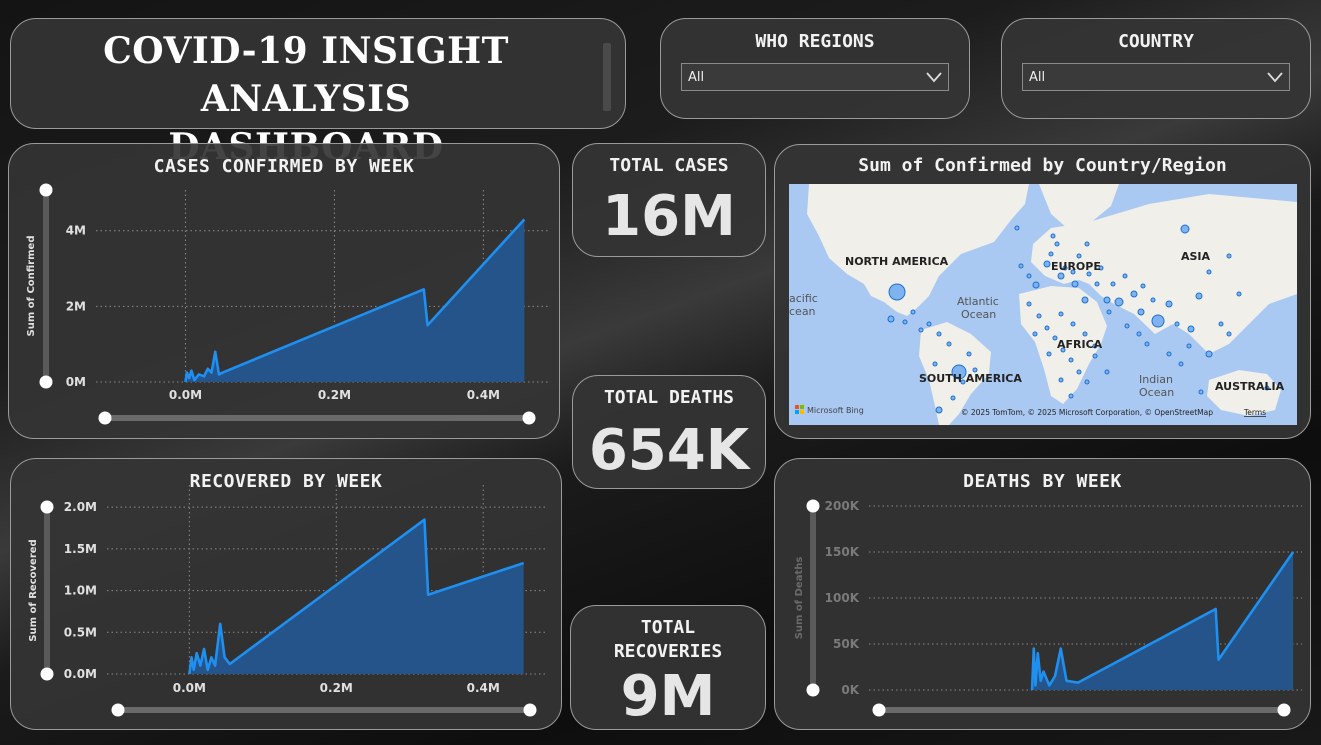 Image resolution: width=1321 pixels, height=745 pixels. Describe the element at coordinates (696, 77) in the screenshot. I see `who-regions-value: All` at that location.